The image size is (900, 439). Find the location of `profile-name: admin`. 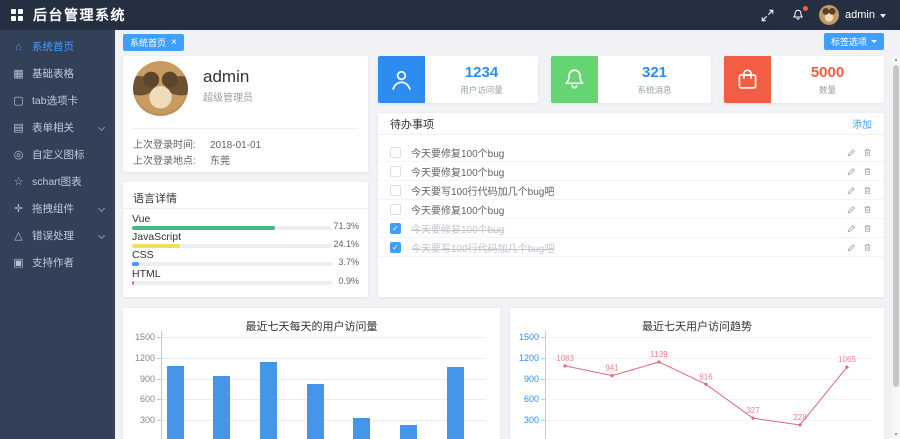

profile-name: admin is located at coordinates (226, 76).